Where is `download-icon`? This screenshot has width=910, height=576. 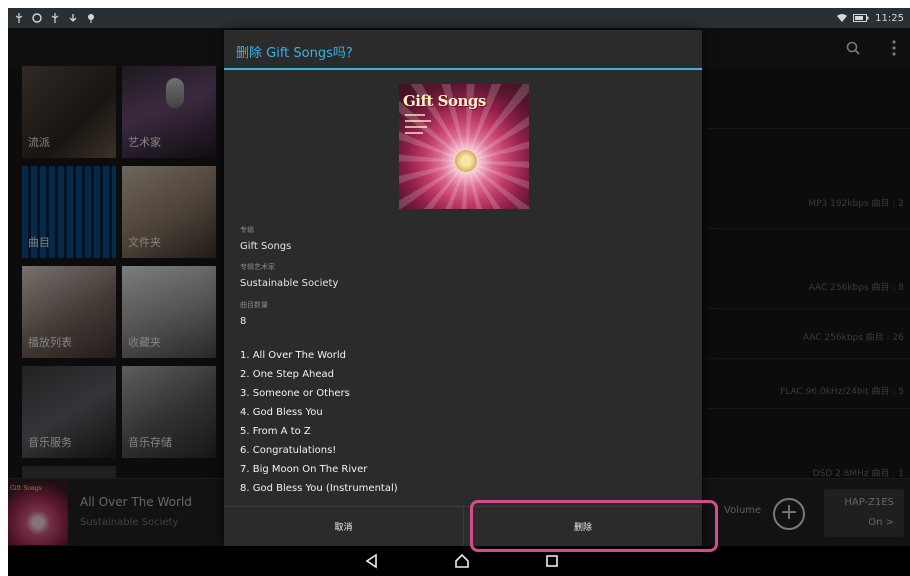
download-icon is located at coordinates (73, 18).